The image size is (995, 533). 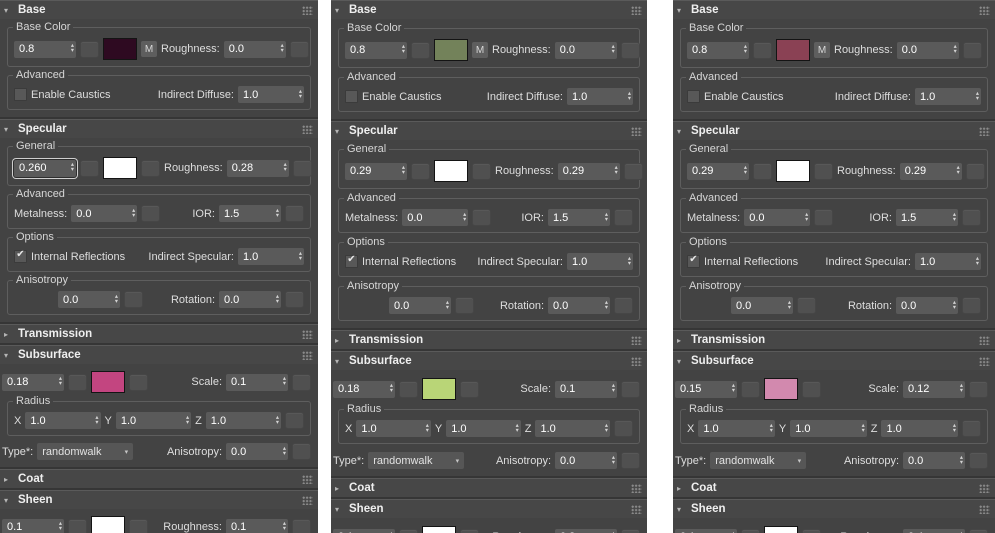 I want to click on rollout-header-base: Base, so click(x=834, y=9).